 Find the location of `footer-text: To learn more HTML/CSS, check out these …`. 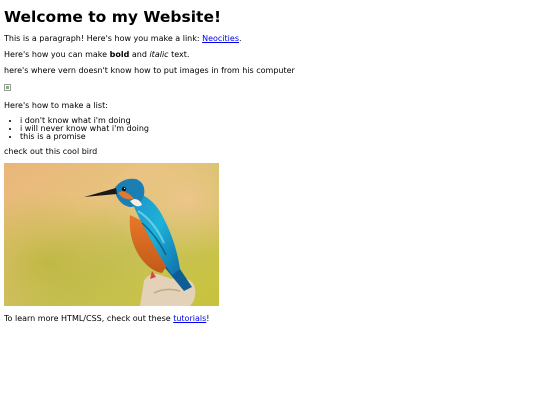

footer-text: To learn more HTML/CSS, check out these … is located at coordinates (270, 319).